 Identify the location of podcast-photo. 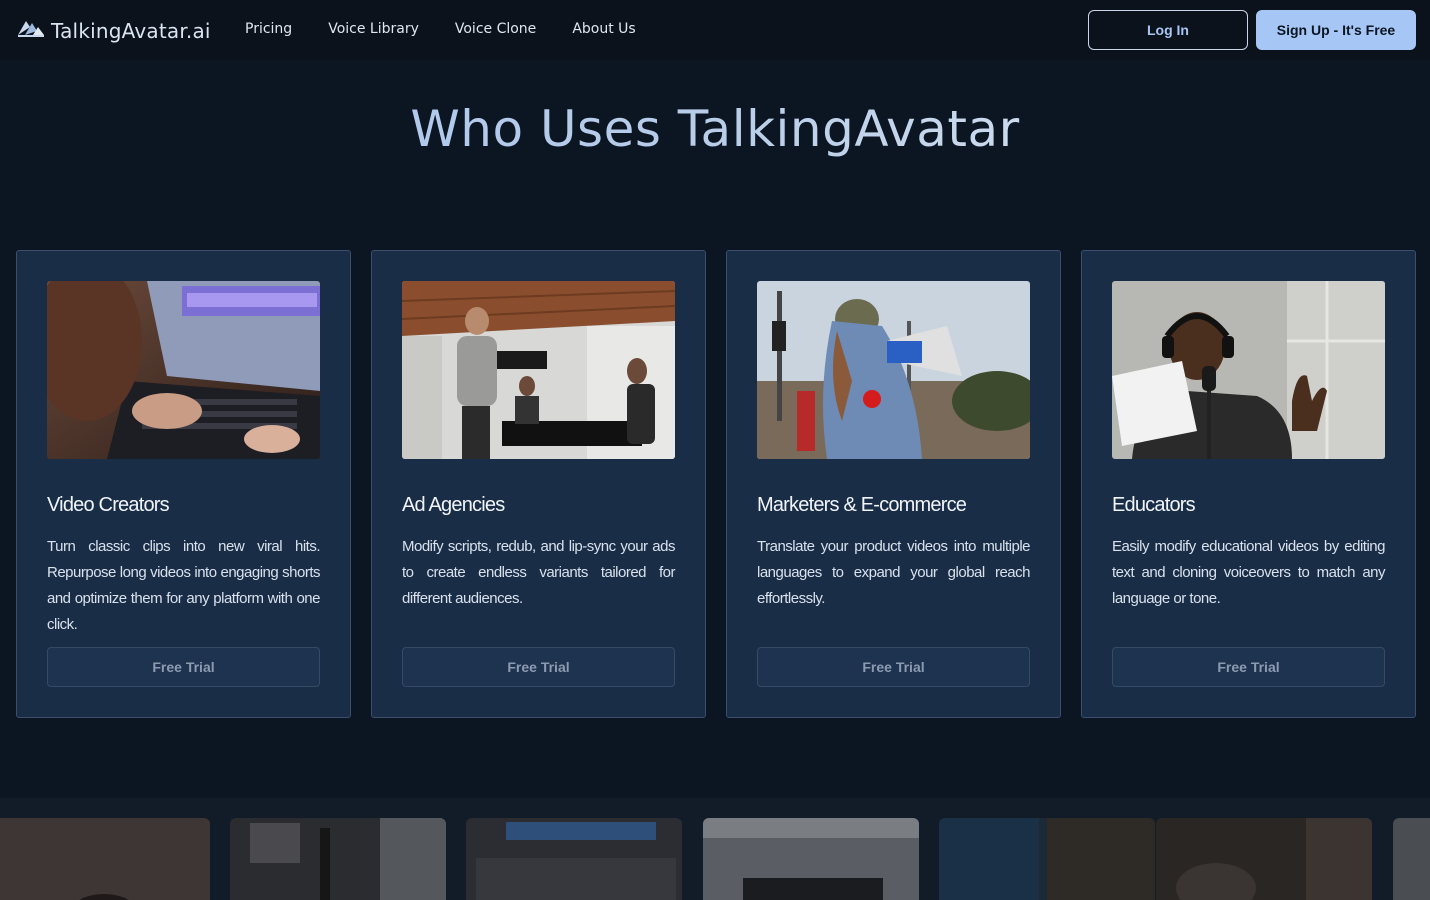
(1248, 370).